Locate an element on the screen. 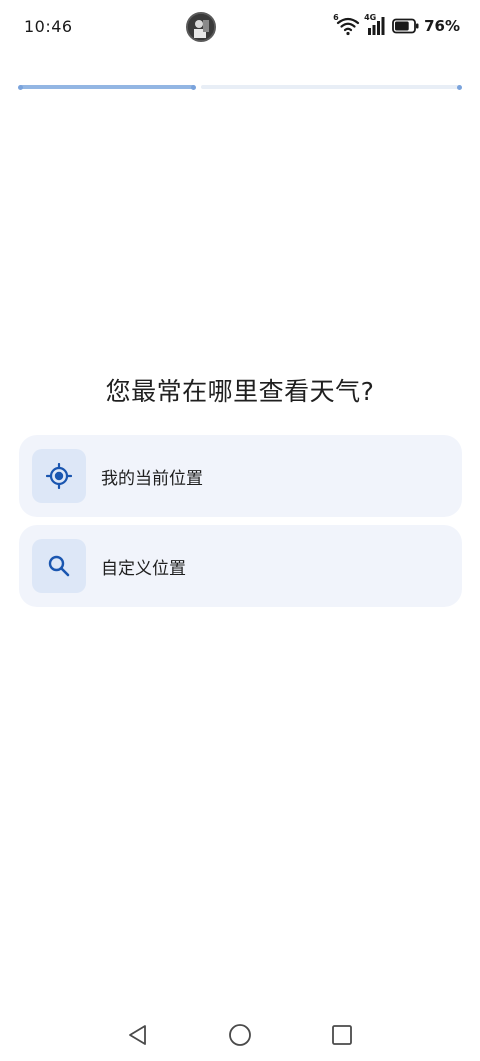 Image resolution: width=480 pixels, height=1061 pixels. recents-icon is located at coordinates (342, 1035).